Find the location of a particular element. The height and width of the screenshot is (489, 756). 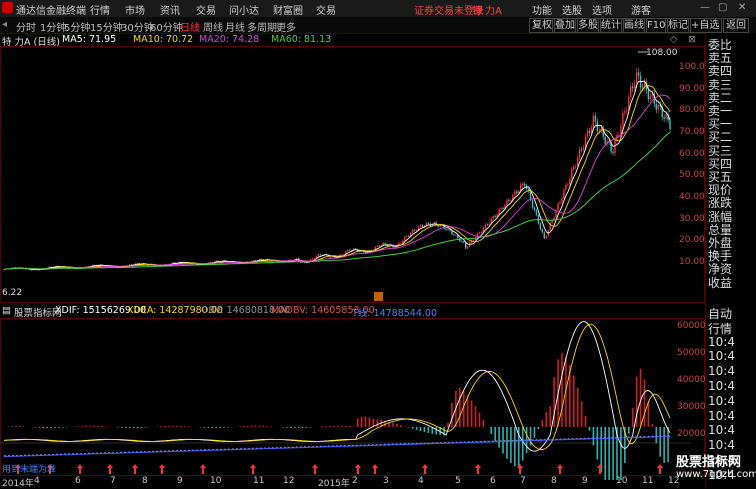

user-guest: 游客 is located at coordinates (641, 9).